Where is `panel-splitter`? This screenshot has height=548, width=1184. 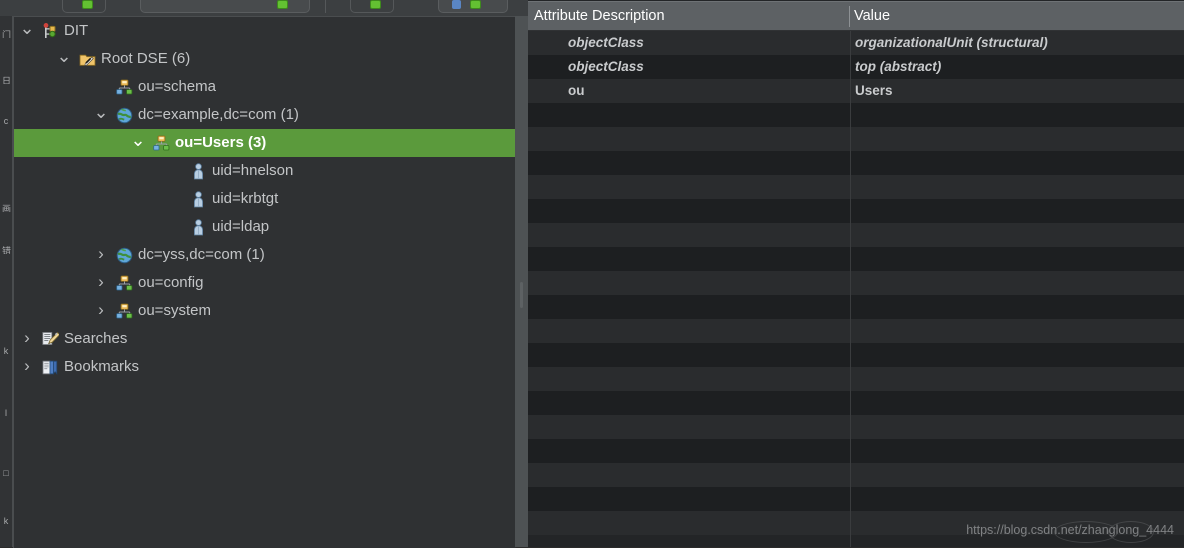
panel-splitter is located at coordinates (521, 281).